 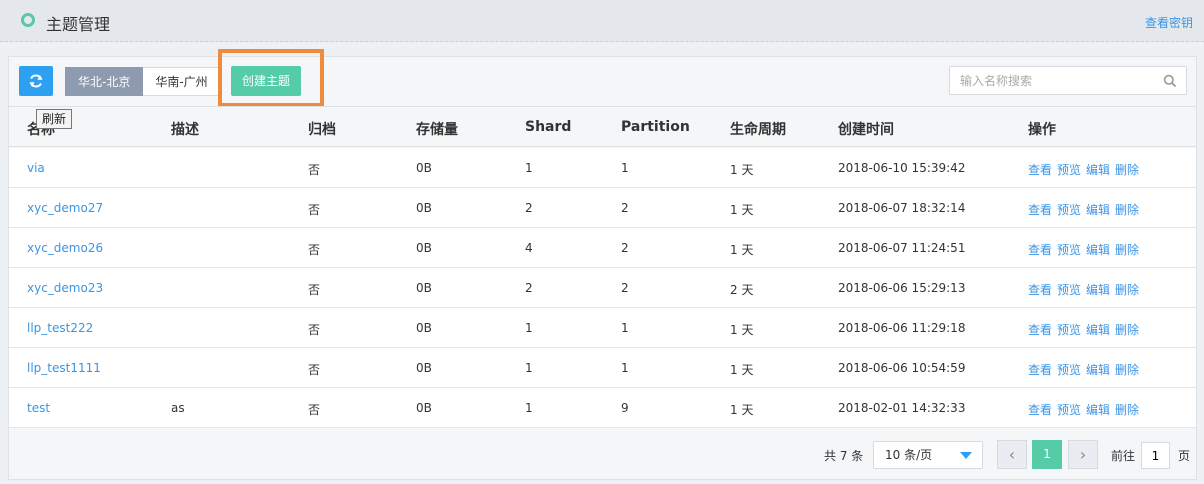 What do you see at coordinates (65, 248) in the screenshot?
I see `topic-name-link: xyc_demo26` at bounding box center [65, 248].